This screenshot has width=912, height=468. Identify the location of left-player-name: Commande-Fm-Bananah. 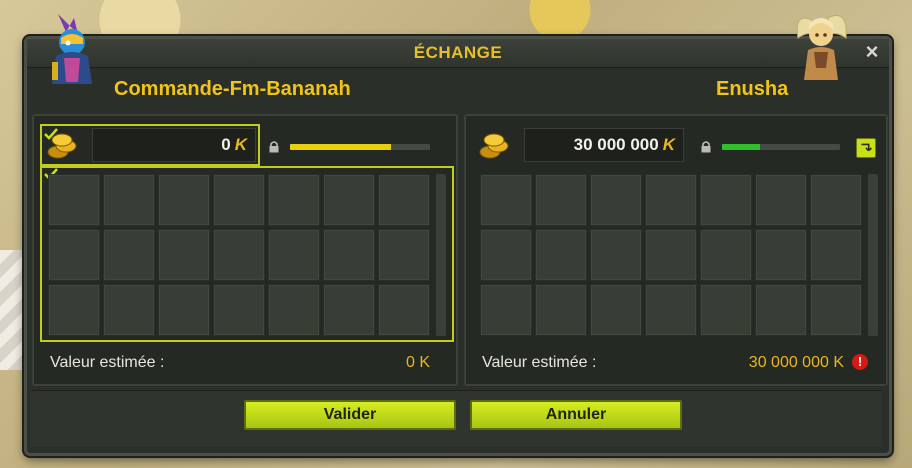
(232, 89).